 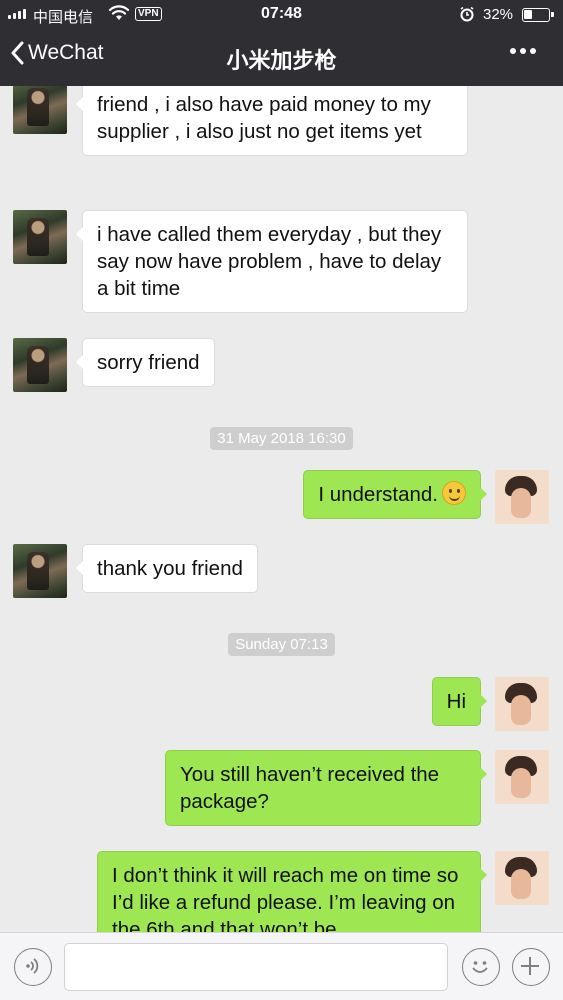 I want to click on incoming-message: thank you friend, so click(x=167, y=568).